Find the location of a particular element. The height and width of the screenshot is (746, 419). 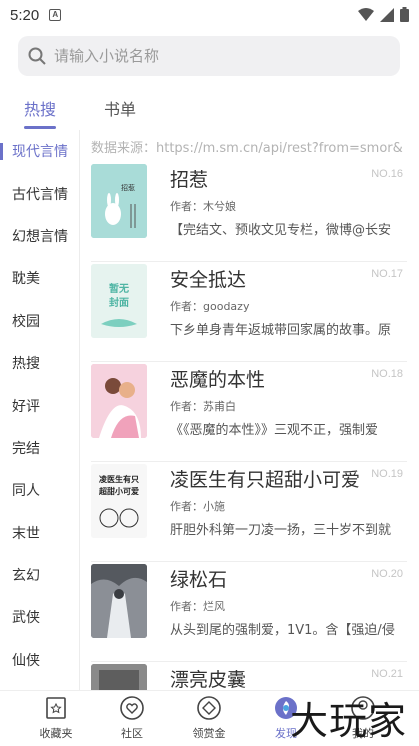

book-rank: NO.19 is located at coordinates (387, 474).